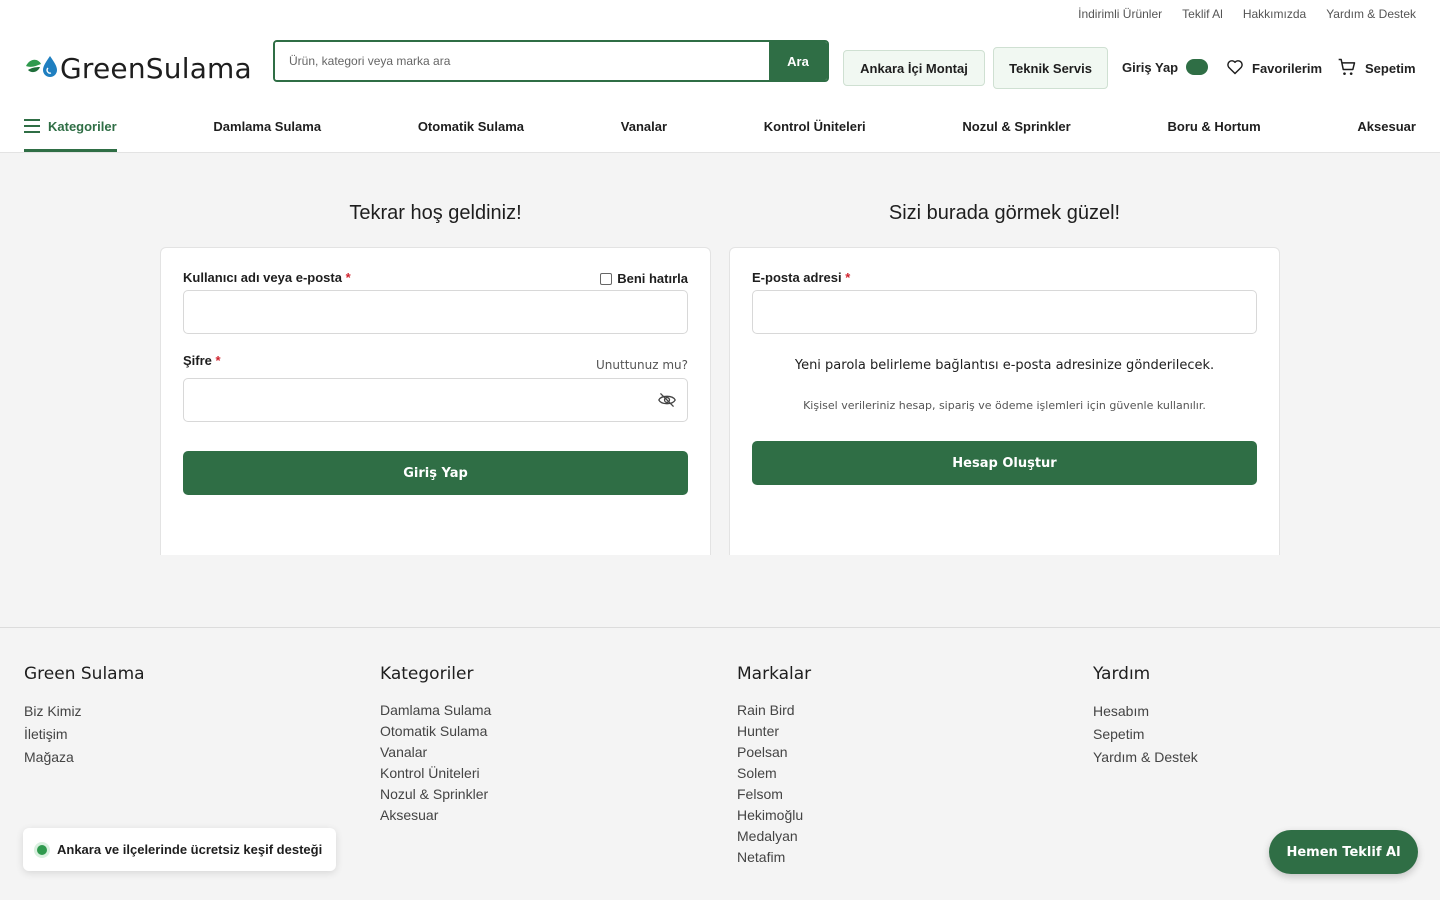 This screenshot has width=1440, height=900. Describe the element at coordinates (1202, 14) in the screenshot. I see `topbar-link-quote: Teklif Al` at that location.